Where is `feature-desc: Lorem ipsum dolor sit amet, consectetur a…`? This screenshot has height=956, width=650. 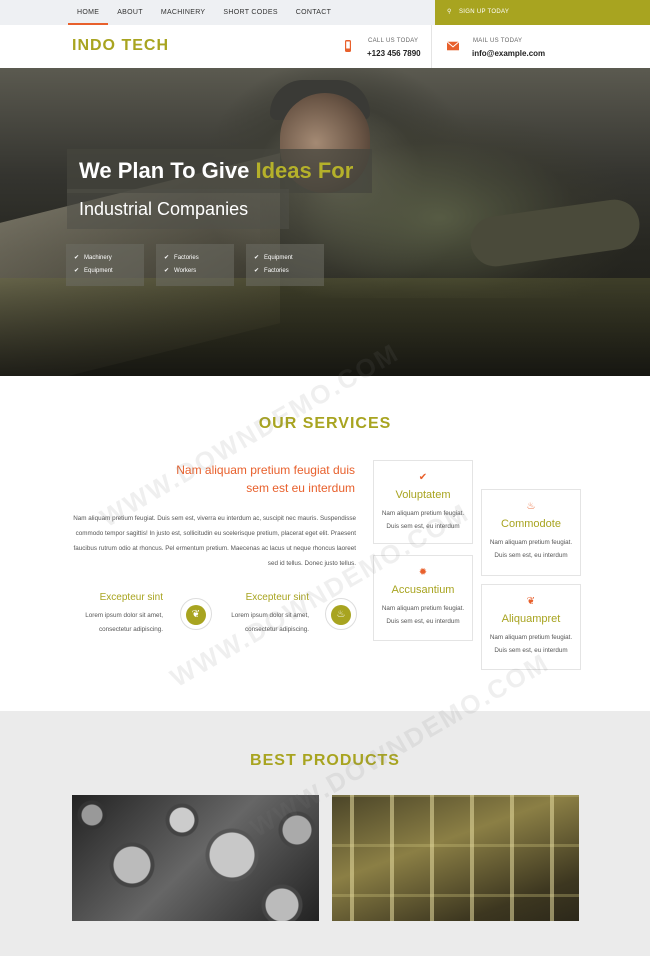
feature-desc: Lorem ipsum dolor sit amet, consectetur a… is located at coordinates (124, 622).